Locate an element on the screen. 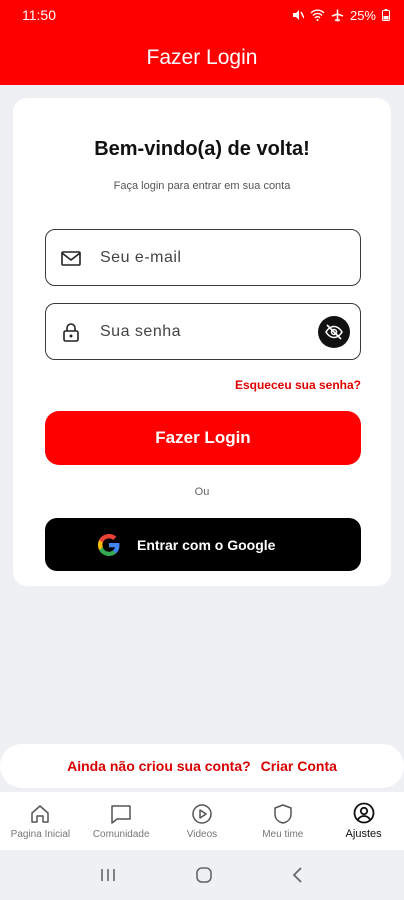 This screenshot has height=900, width=404. chat-icon is located at coordinates (121, 814).